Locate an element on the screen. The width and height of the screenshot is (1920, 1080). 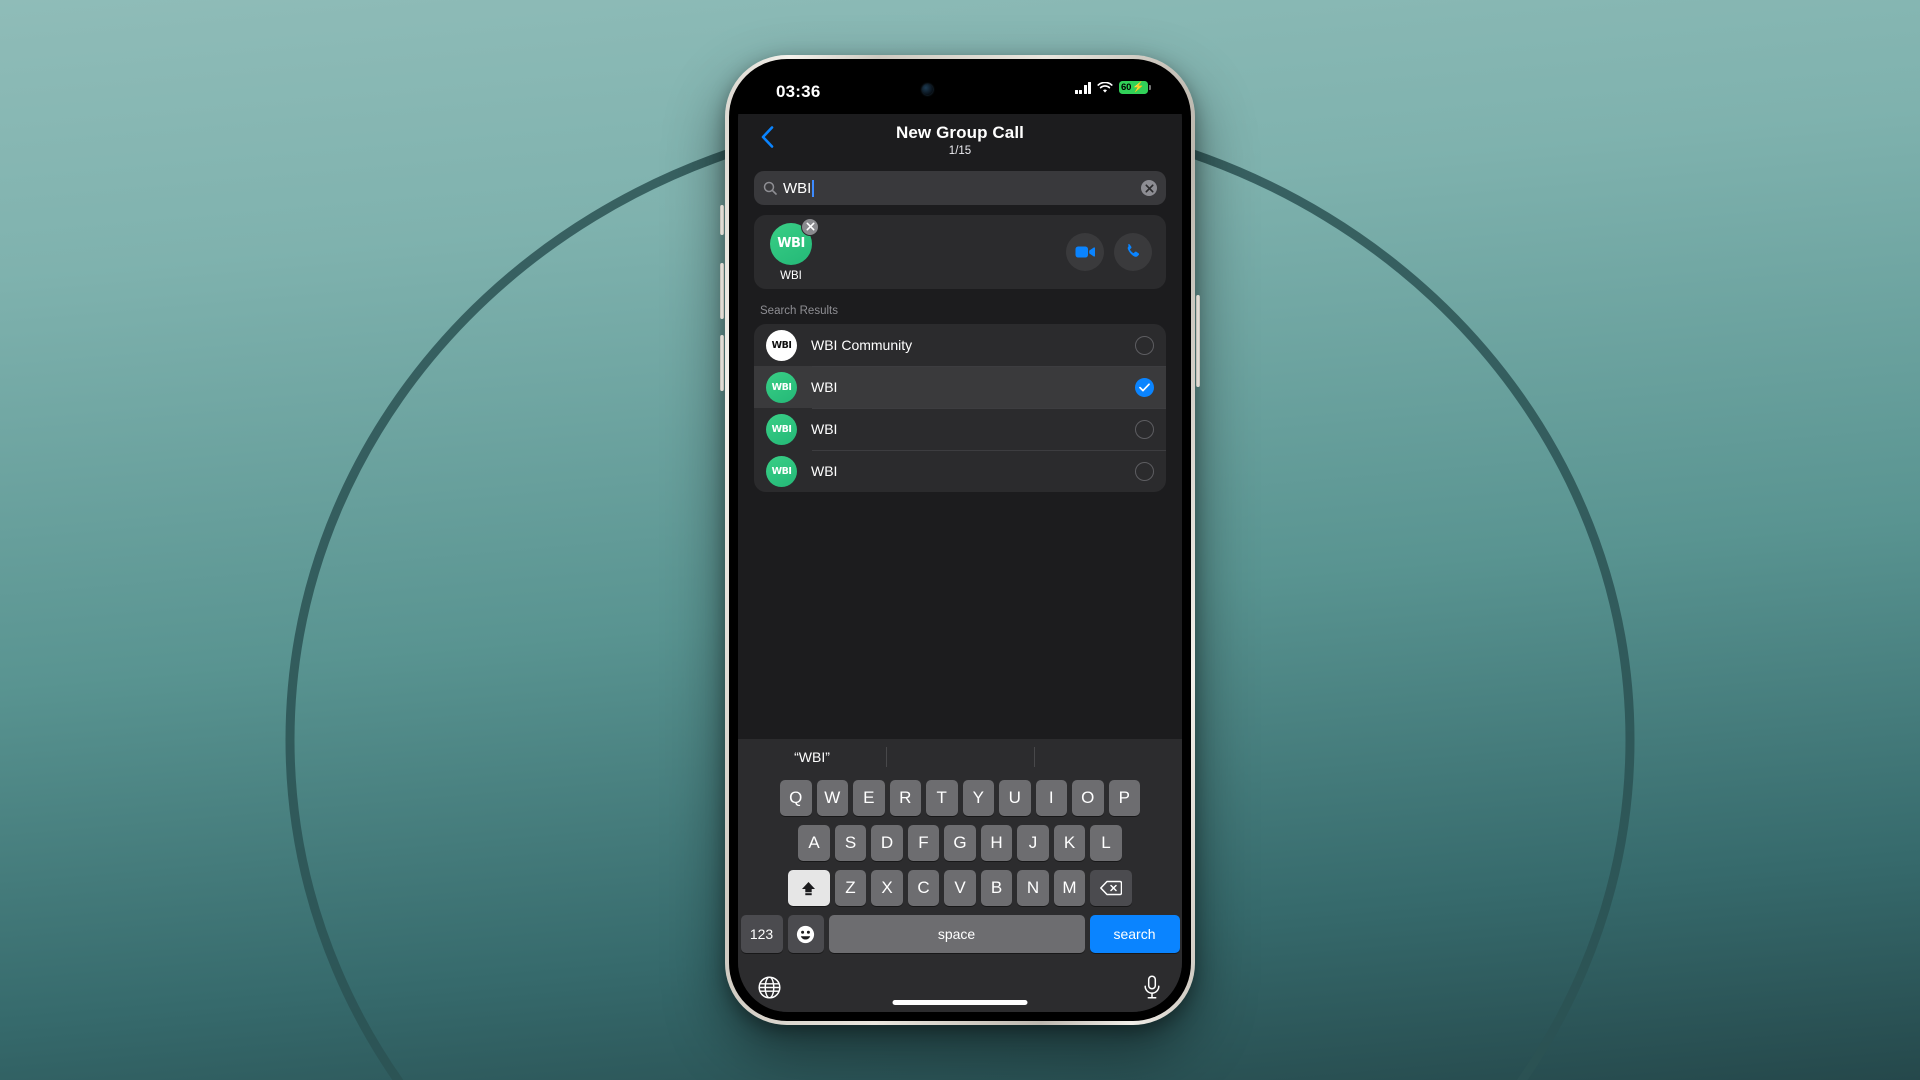
selected-participant-chip: WBI WBI is located at coordinates (791, 249).